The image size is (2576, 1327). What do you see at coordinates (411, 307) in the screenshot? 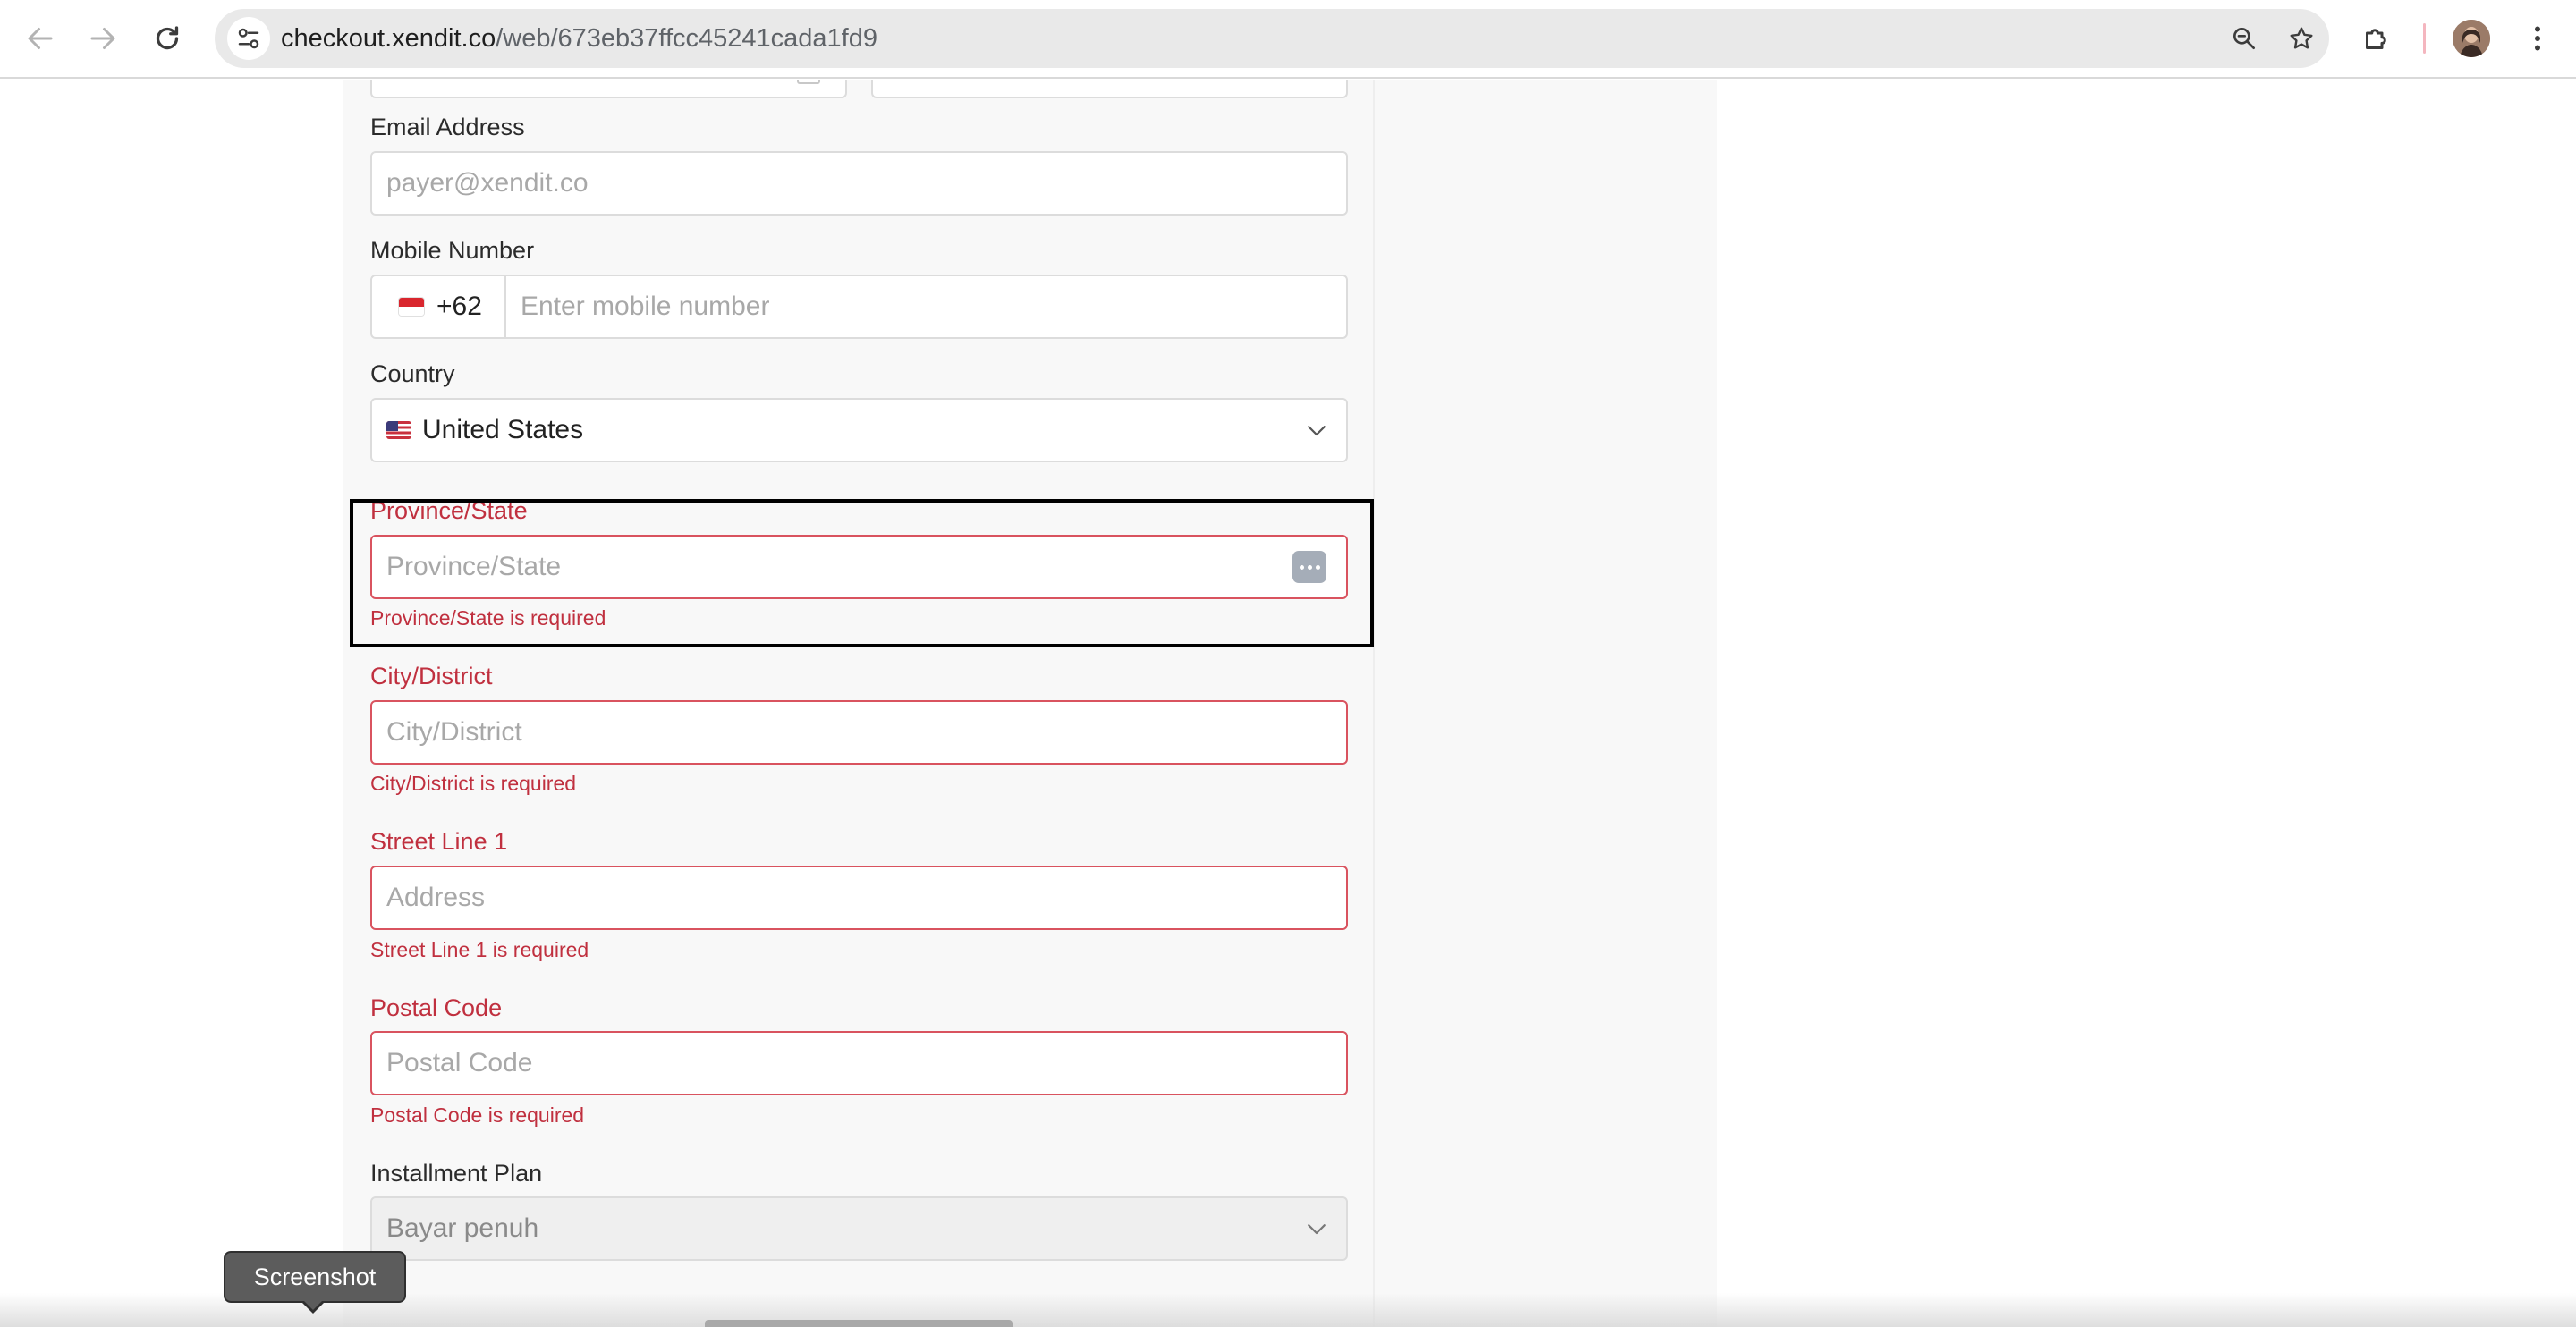
I see `indonesia-flag-icon` at bounding box center [411, 307].